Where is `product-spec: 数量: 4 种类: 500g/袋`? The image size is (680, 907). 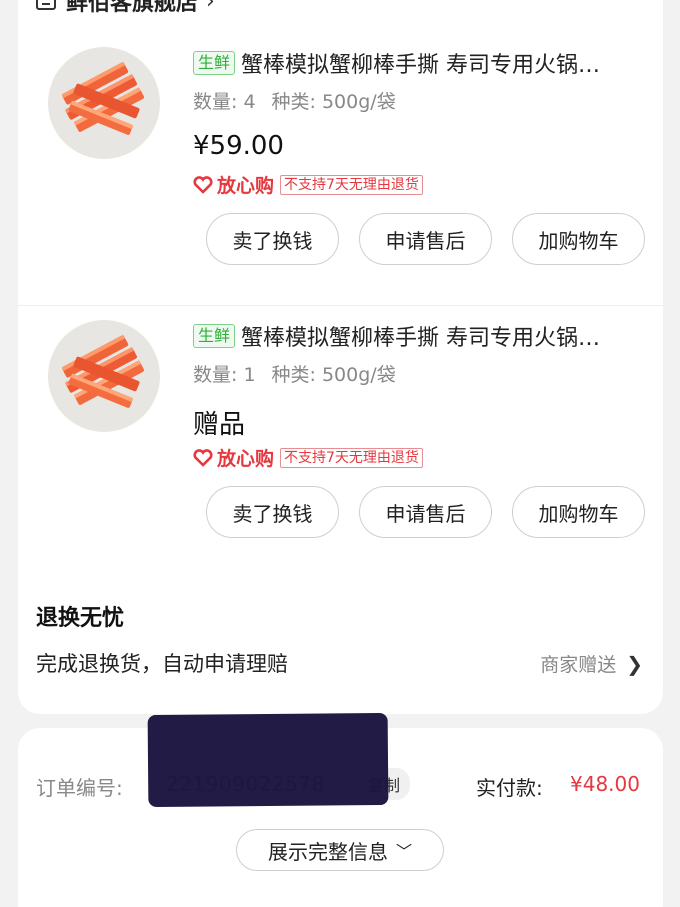
product-spec: 数量: 4 种类: 500g/袋 is located at coordinates (294, 100).